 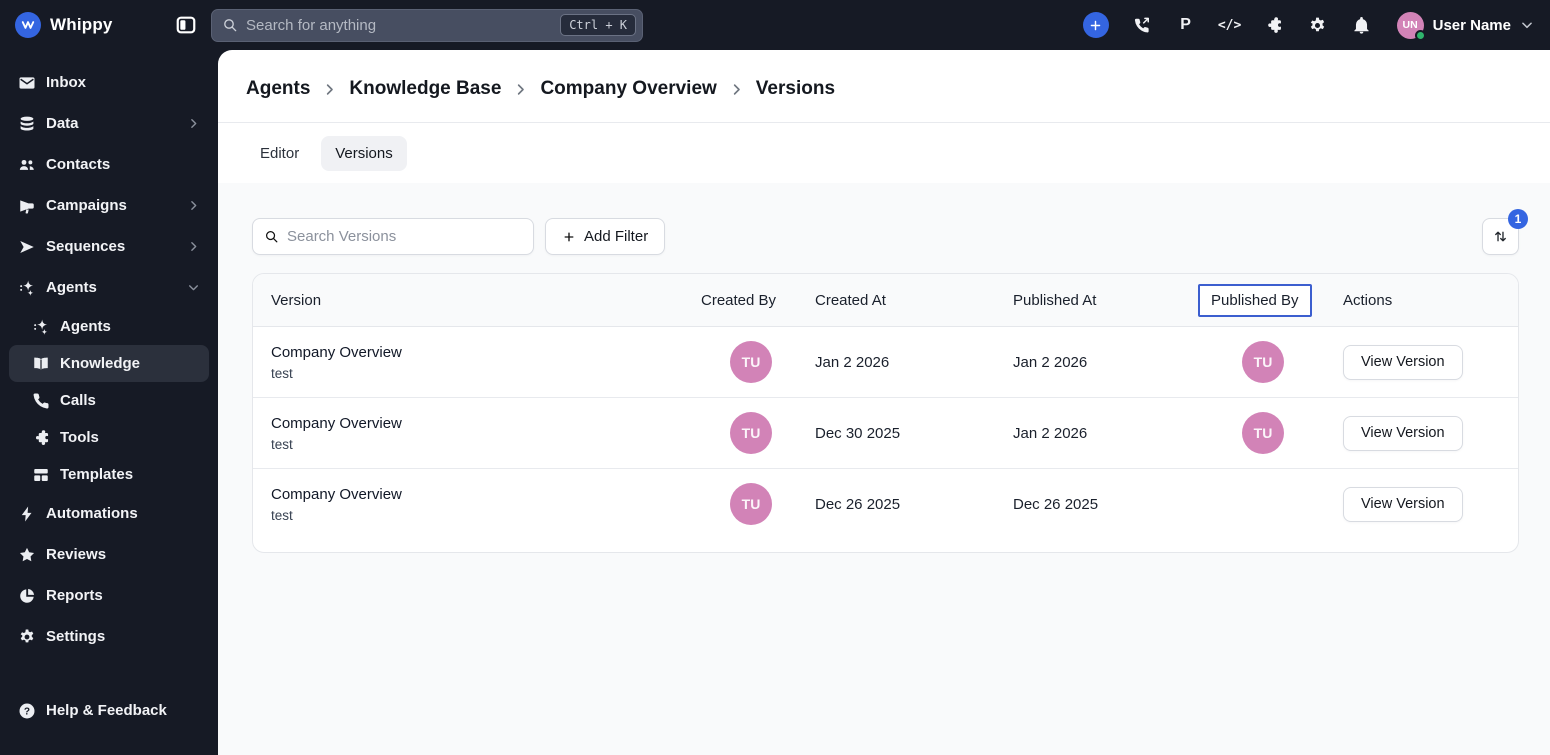 I want to click on sidebar-item-contacts: Contacts, so click(x=109, y=164).